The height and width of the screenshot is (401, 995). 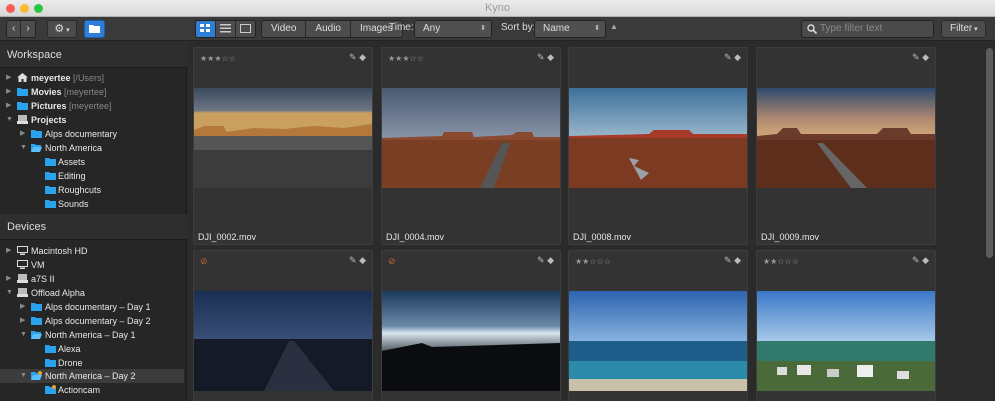 I want to click on tree-item-sounds: Sounds, so click(x=93, y=204).